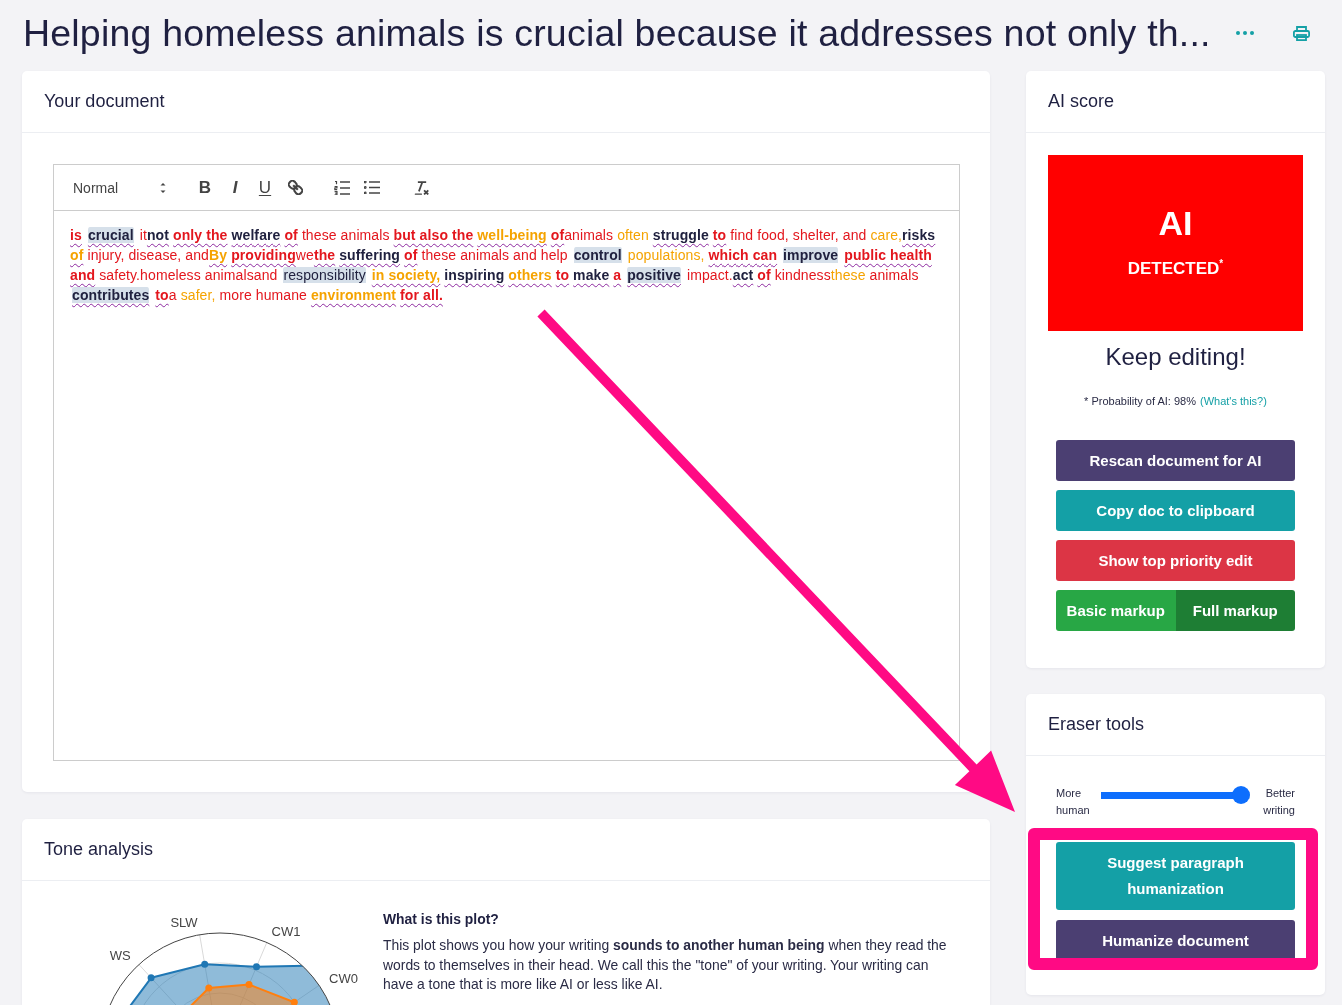 This screenshot has height=1005, width=1342. What do you see at coordinates (1241, 795) in the screenshot?
I see `slider-thumb` at bounding box center [1241, 795].